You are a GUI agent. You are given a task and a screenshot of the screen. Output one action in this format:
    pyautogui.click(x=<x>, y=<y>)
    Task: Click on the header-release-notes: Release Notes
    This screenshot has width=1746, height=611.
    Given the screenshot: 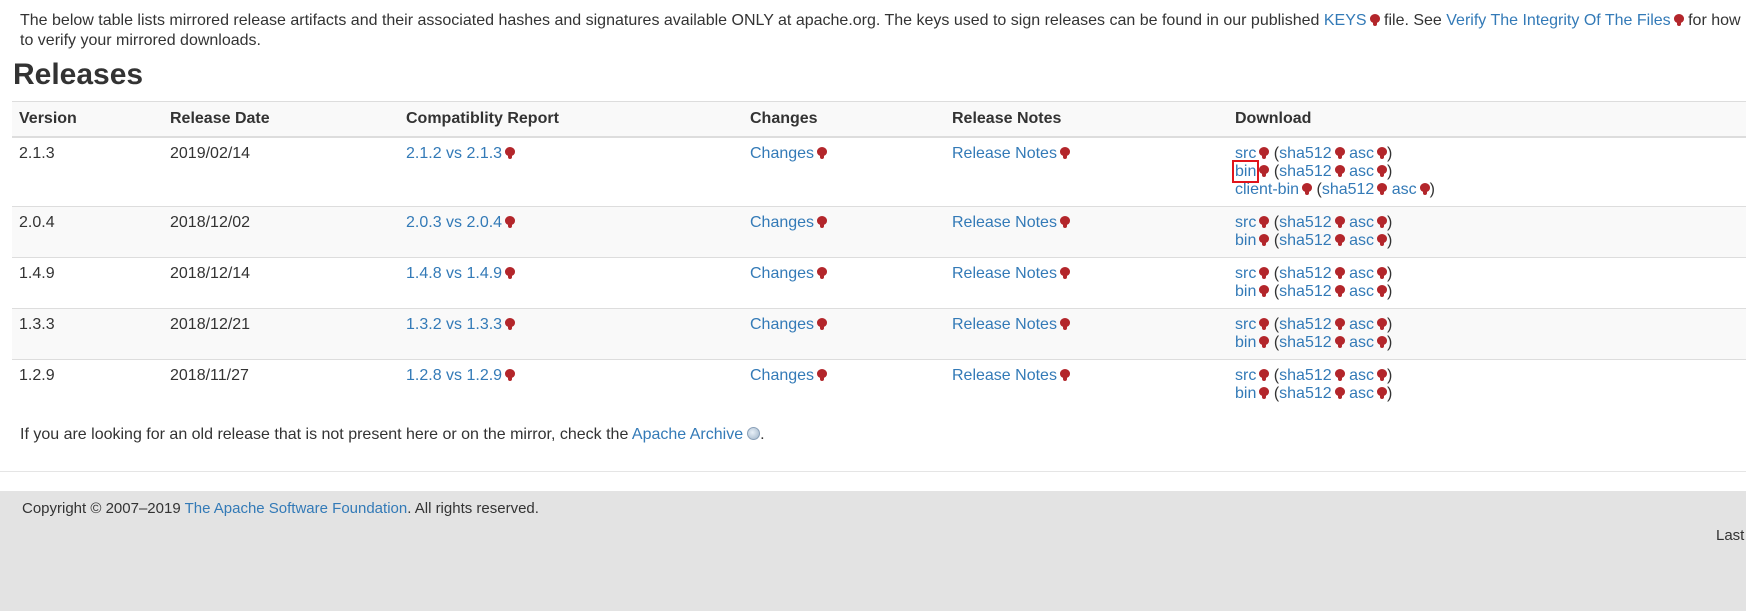 What is the action you would take?
    pyautogui.click(x=1086, y=119)
    